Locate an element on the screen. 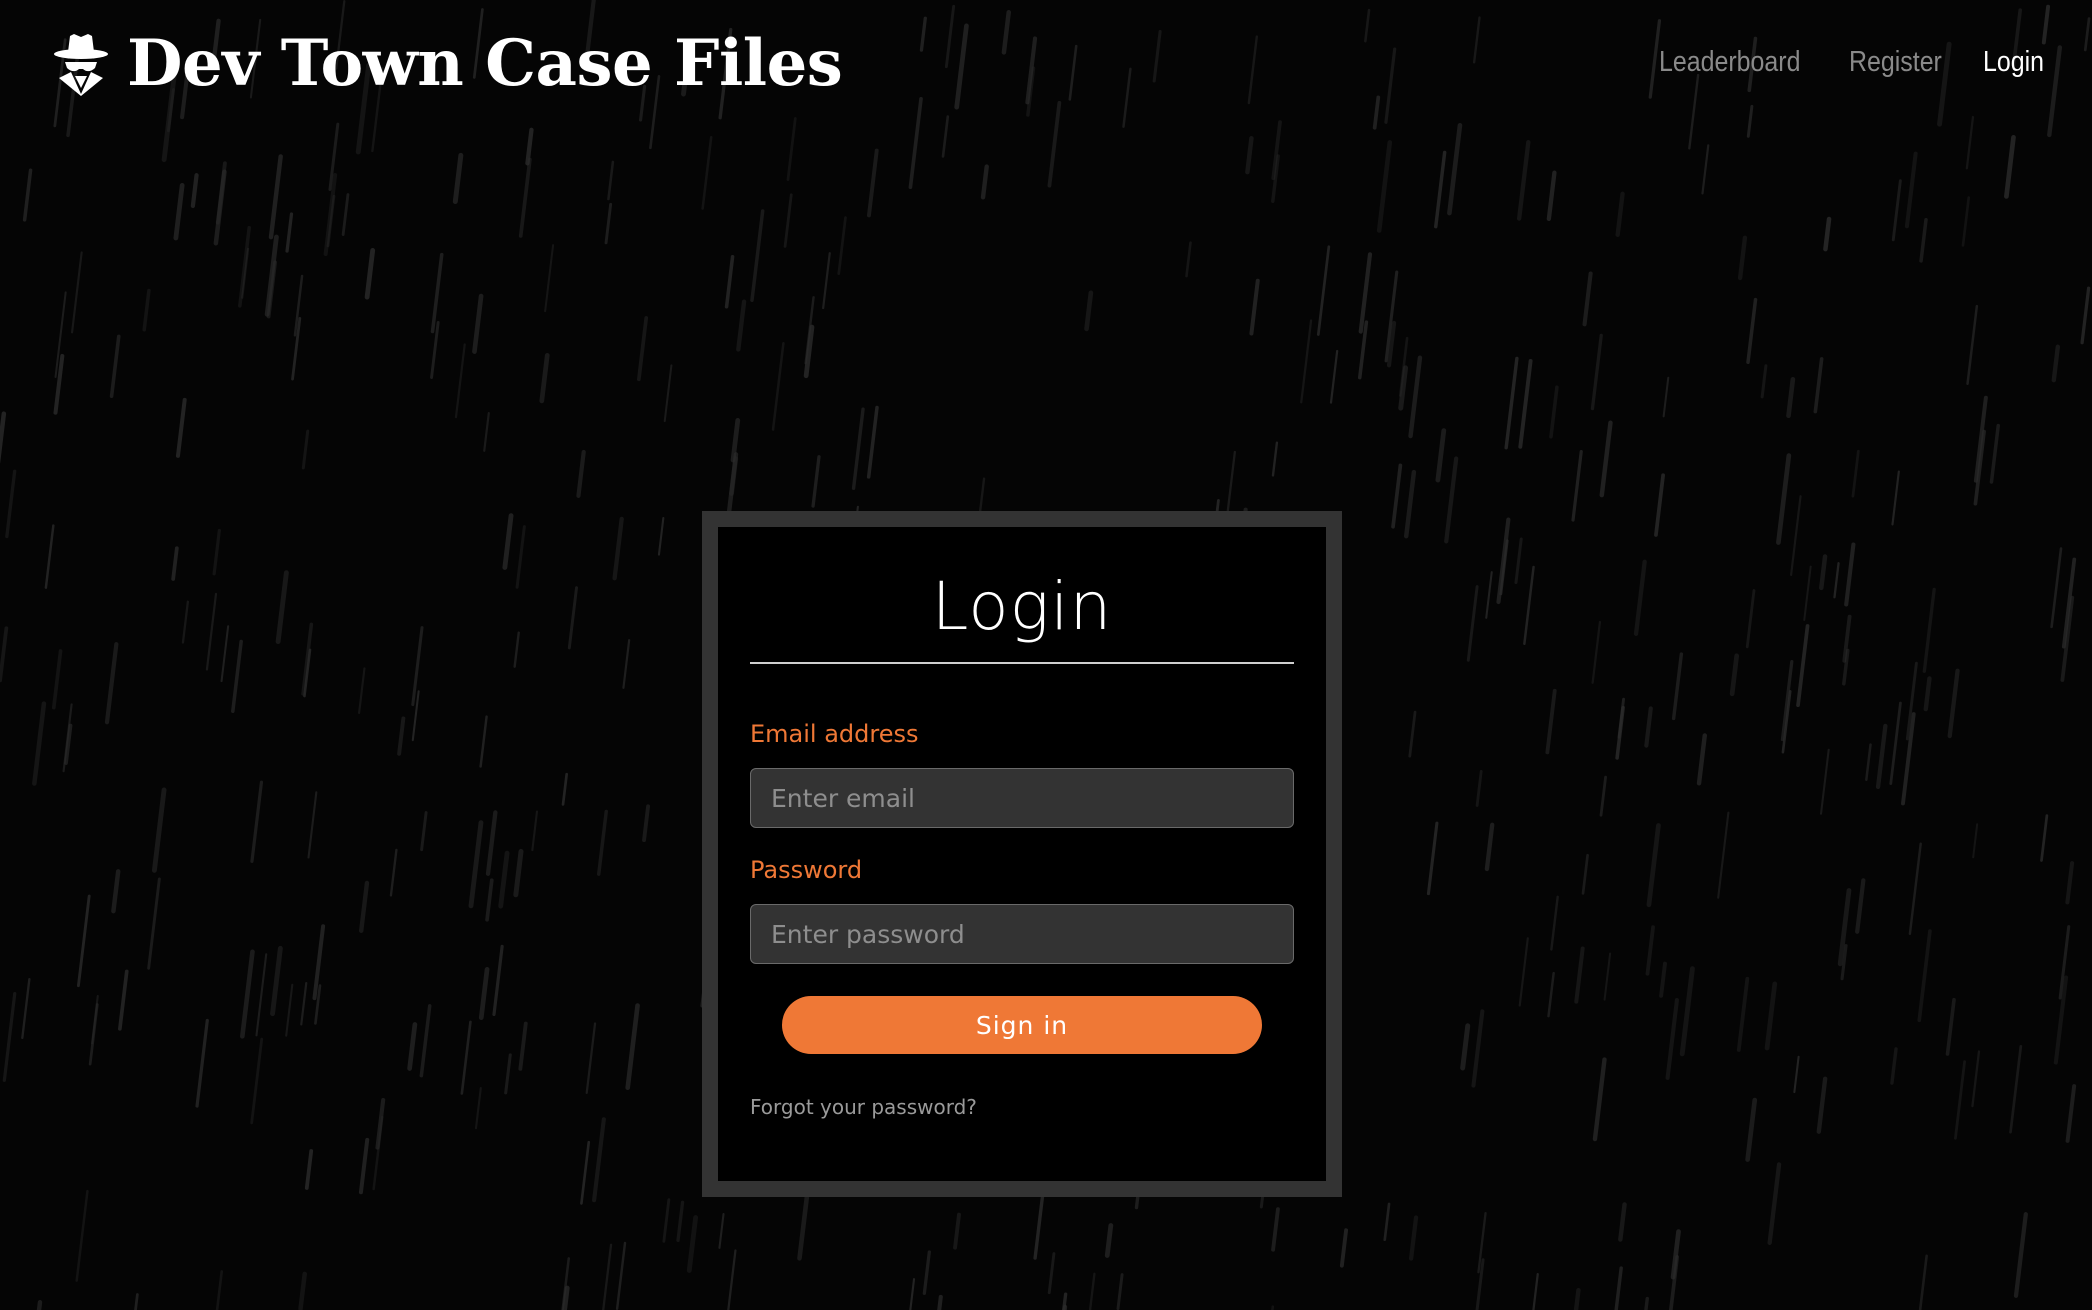 This screenshot has width=2092, height=1310. forgot-password-link: Forgot your password? is located at coordinates (863, 1107).